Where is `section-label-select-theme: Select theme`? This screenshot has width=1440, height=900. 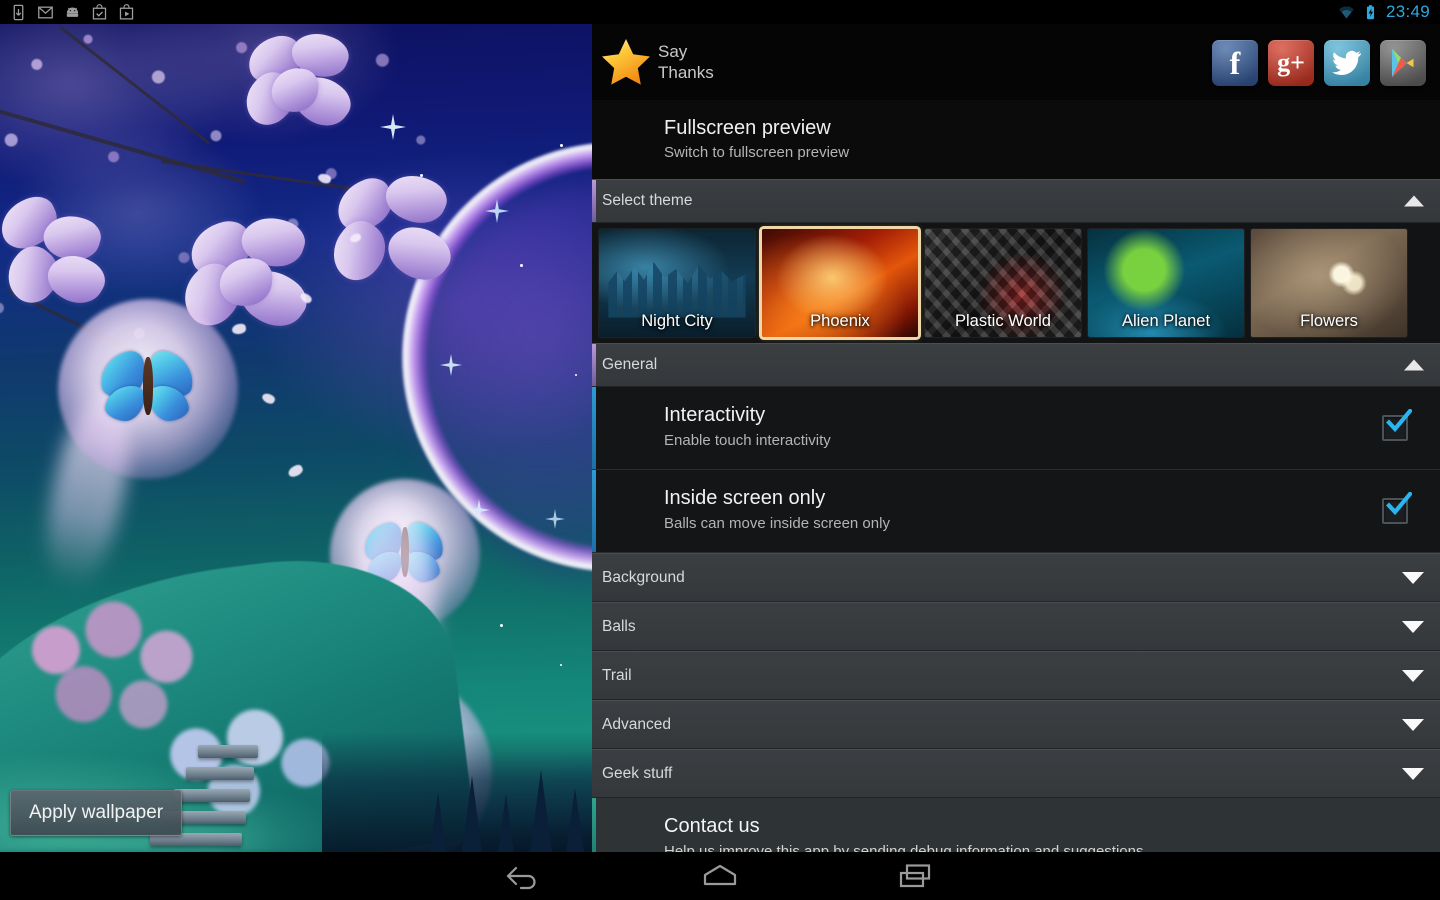 section-label-select-theme: Select theme is located at coordinates (647, 200).